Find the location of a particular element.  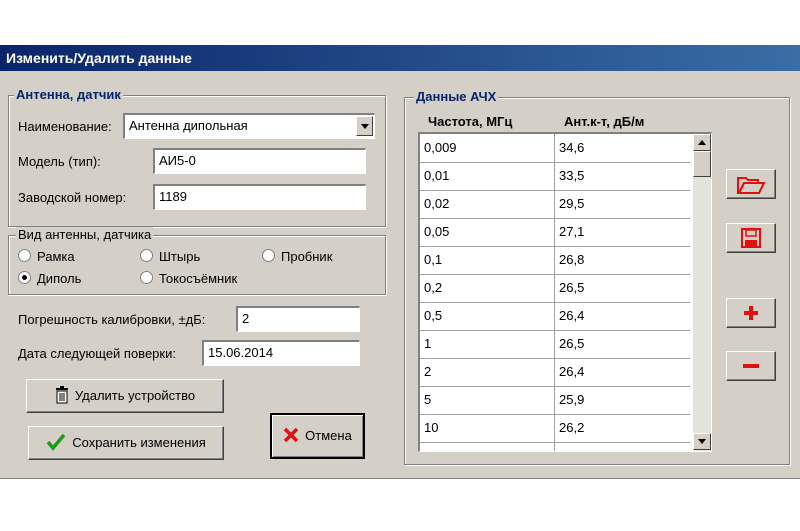

table-row: 0,05 27,1 is located at coordinates (555, 232).